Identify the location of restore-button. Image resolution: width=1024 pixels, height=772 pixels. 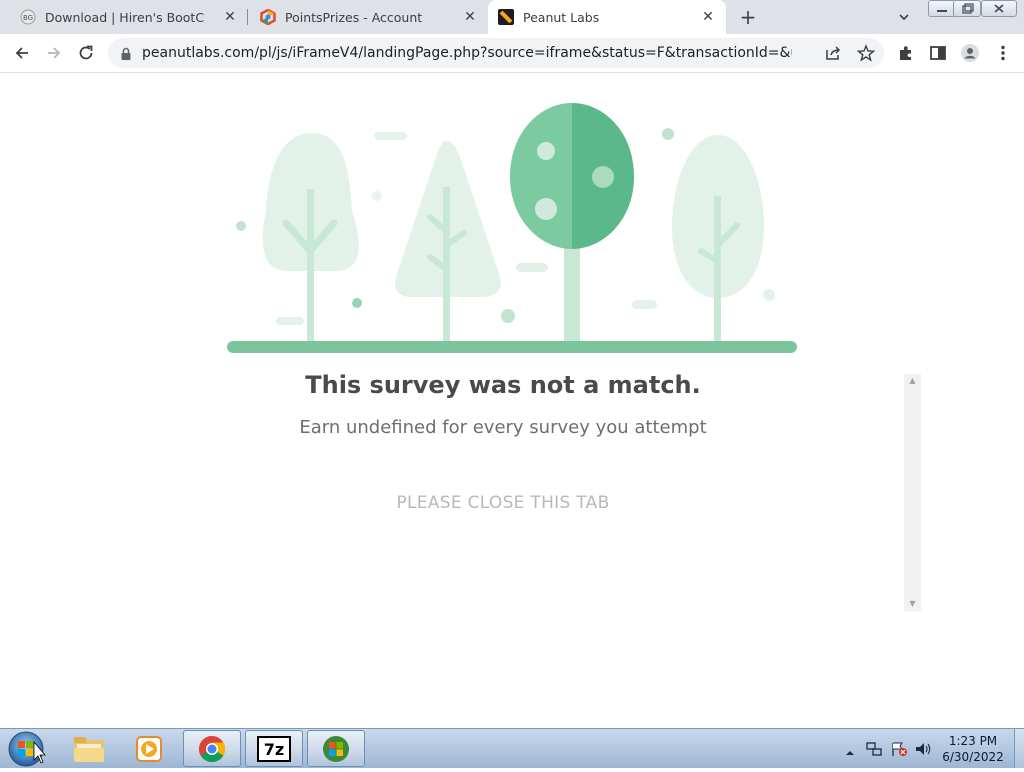
(967, 8).